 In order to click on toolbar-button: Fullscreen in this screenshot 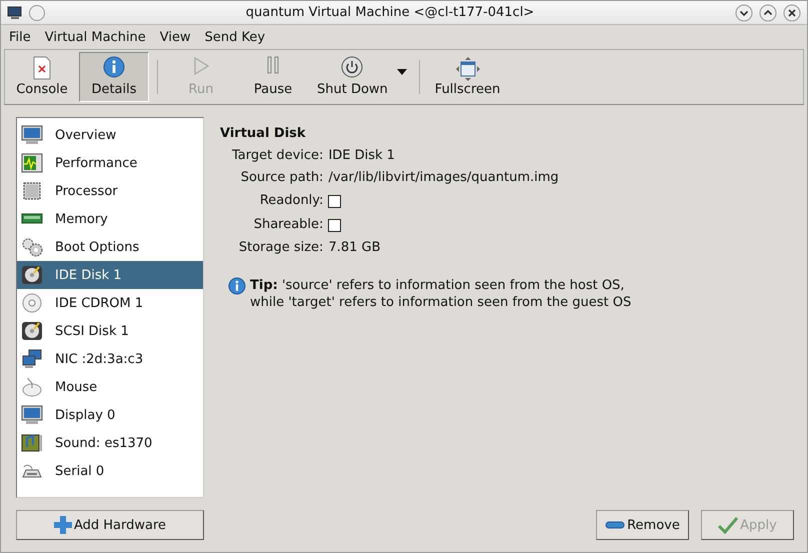, I will do `click(468, 77)`.